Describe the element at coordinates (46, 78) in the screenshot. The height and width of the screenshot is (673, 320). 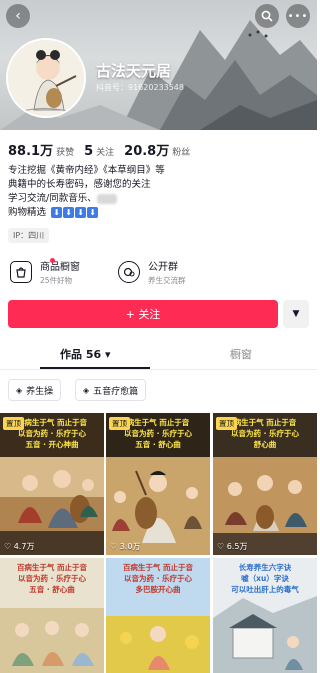
I see `avatar` at that location.